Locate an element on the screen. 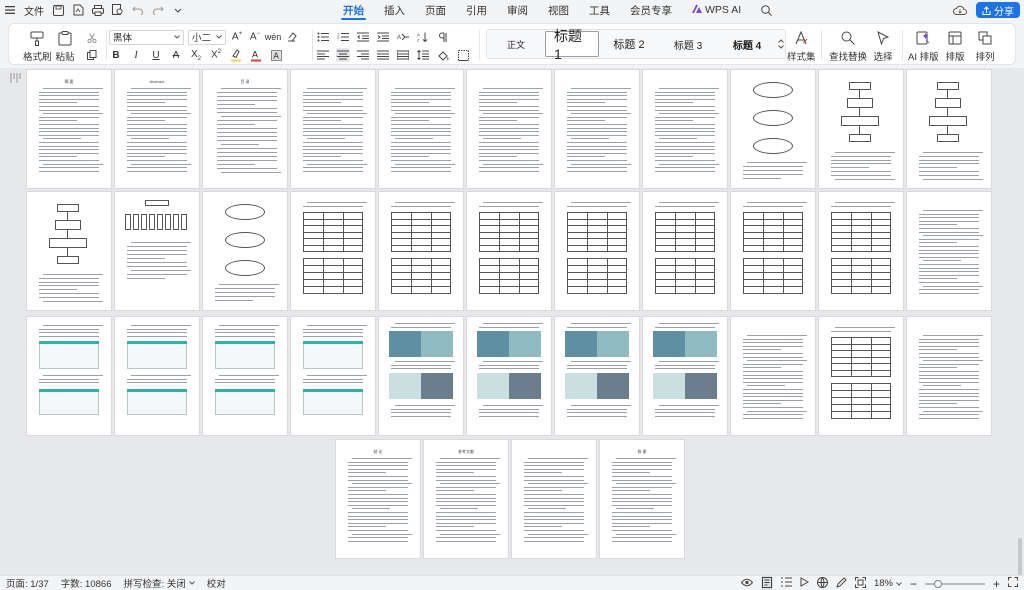 This screenshot has width=1024, height=590. sort-icon: AZ is located at coordinates (423, 37).